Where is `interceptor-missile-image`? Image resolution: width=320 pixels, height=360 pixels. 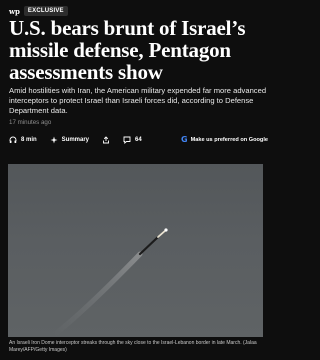
interceptor-missile-image is located at coordinates (109, 282).